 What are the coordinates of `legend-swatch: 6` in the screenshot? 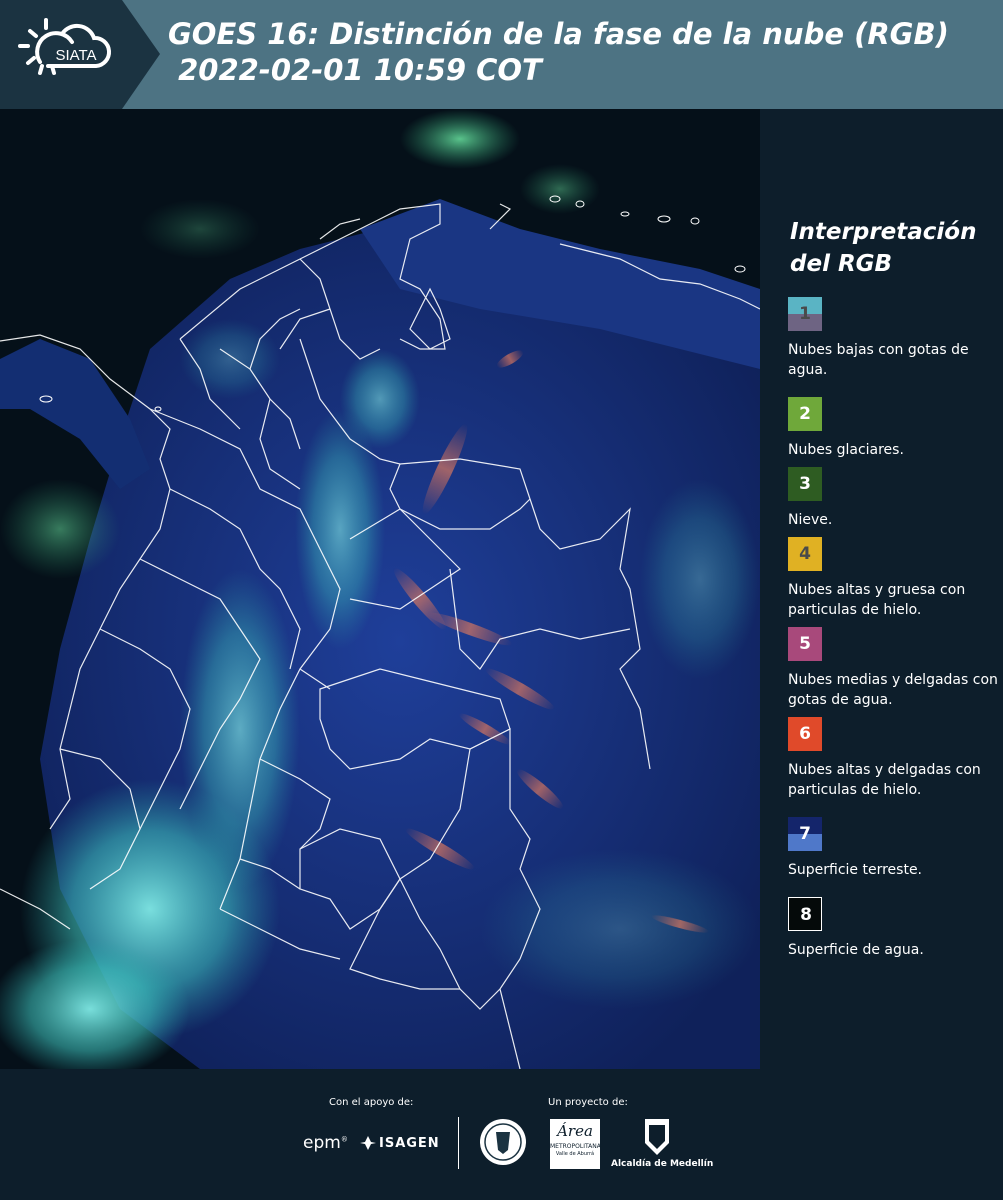 It's located at (805, 734).